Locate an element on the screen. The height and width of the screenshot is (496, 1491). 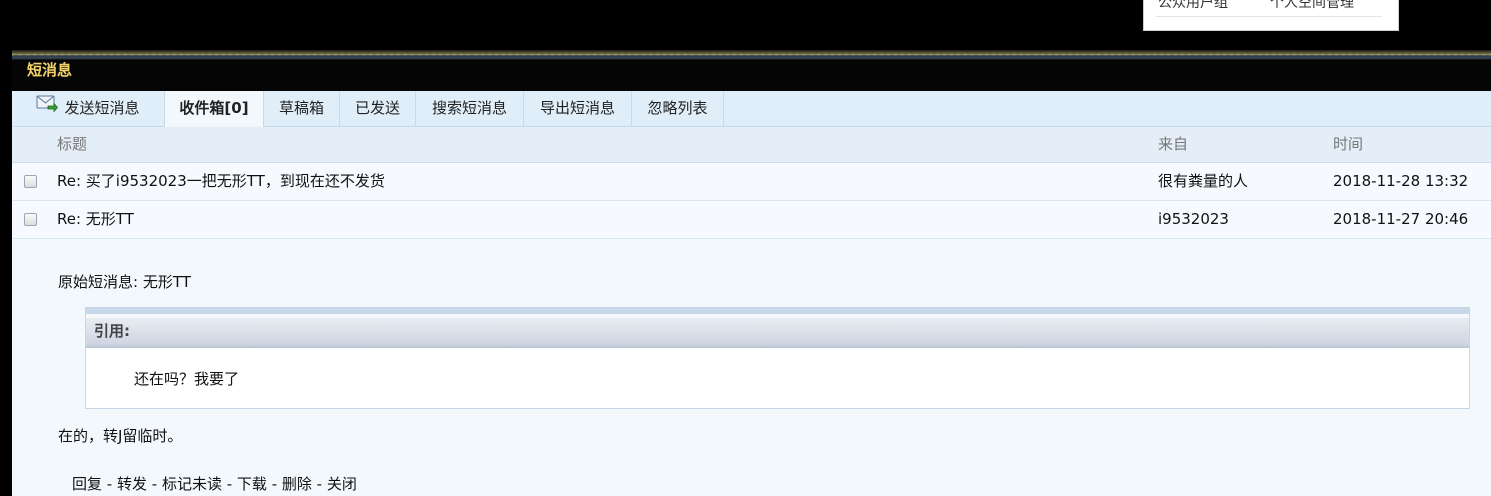
quote-text: 还在吗？我要了 is located at coordinates (187, 379).